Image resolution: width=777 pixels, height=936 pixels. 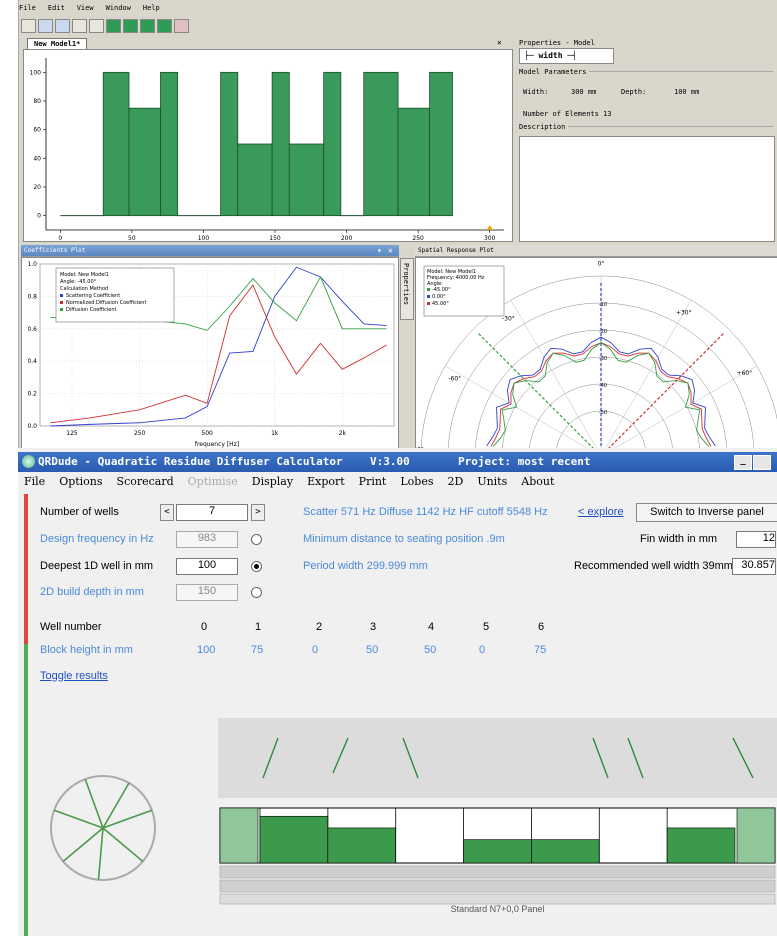 What do you see at coordinates (390, 461) in the screenshot?
I see `app-version: V:3.00` at bounding box center [390, 461].